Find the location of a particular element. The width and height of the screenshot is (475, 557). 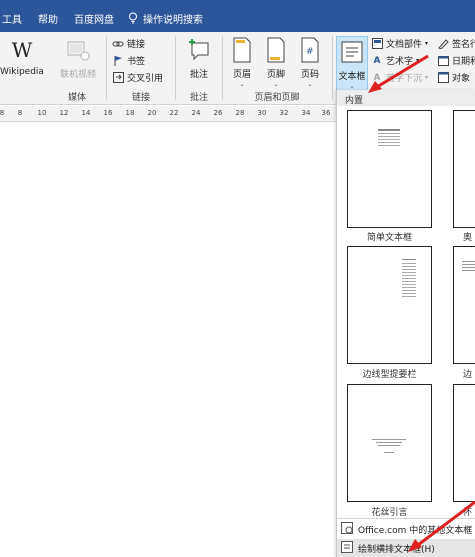

link-button: 链接 is located at coordinates (128, 43).